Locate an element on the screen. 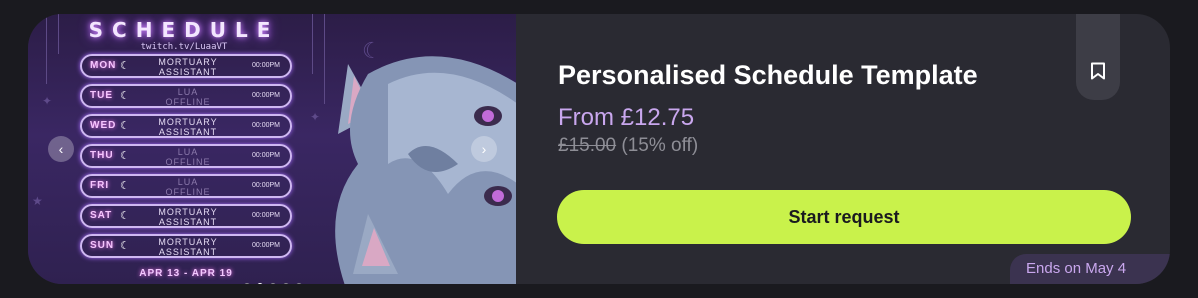 This screenshot has height=298, width=1198. next-image-button: › is located at coordinates (484, 149).